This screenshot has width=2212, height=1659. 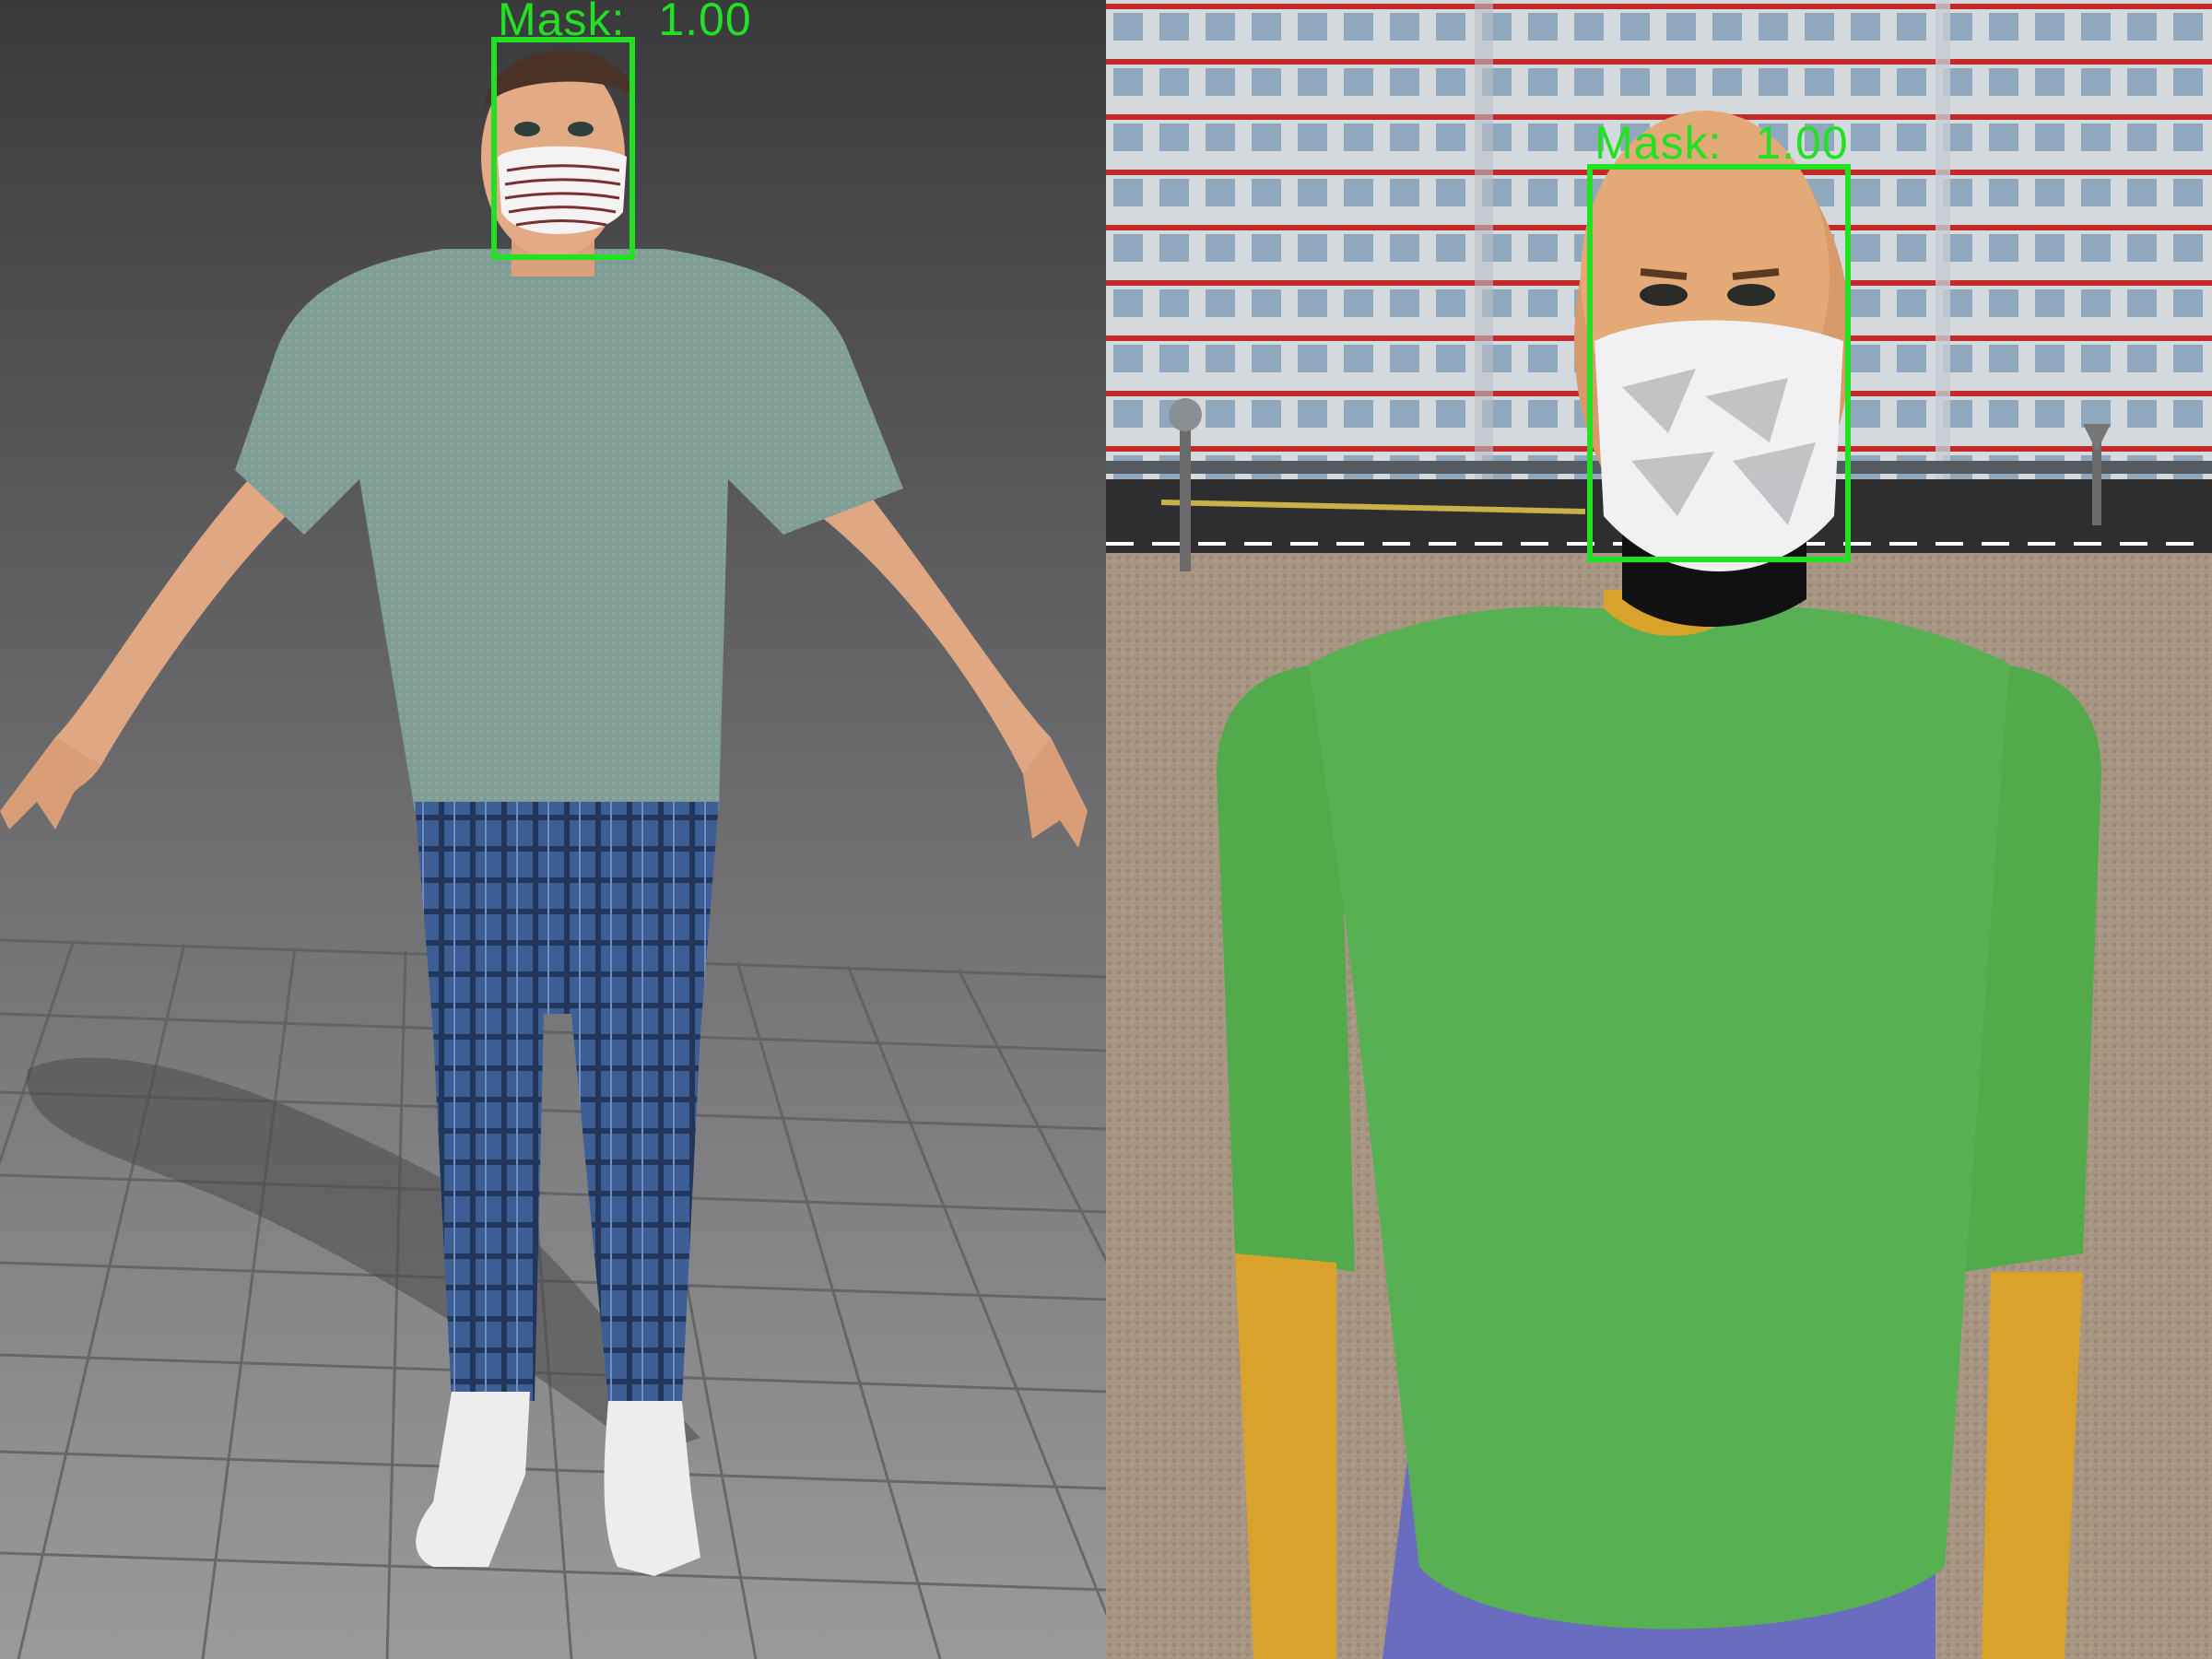 What do you see at coordinates (705, 22) in the screenshot?
I see `left-detection-score: 1.00` at bounding box center [705, 22].